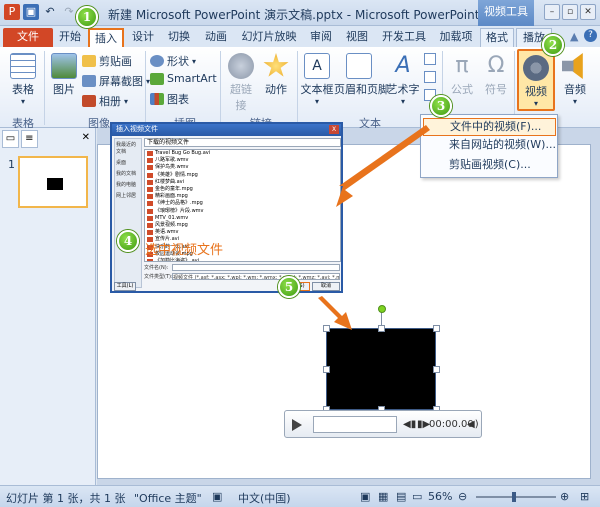 The height and width of the screenshot is (507, 600). I want to click on seek-track, so click(355, 424).